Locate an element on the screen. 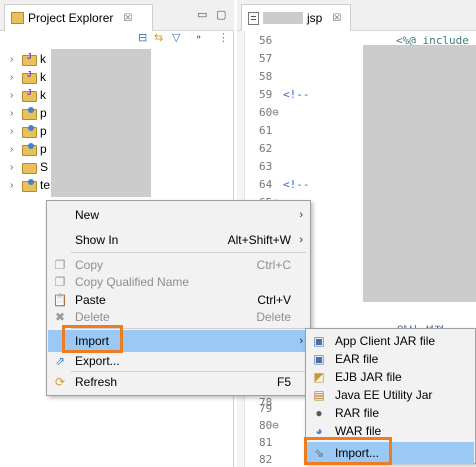  line-number: 63 is located at coordinates (266, 166).